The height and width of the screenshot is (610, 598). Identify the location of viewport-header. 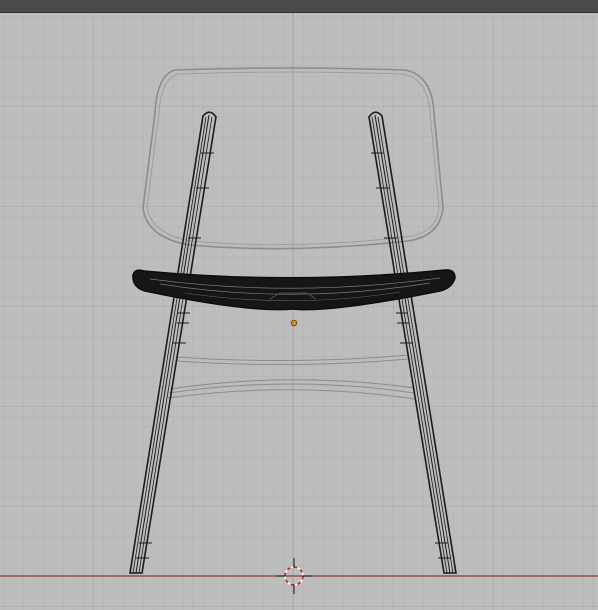
(299, 6).